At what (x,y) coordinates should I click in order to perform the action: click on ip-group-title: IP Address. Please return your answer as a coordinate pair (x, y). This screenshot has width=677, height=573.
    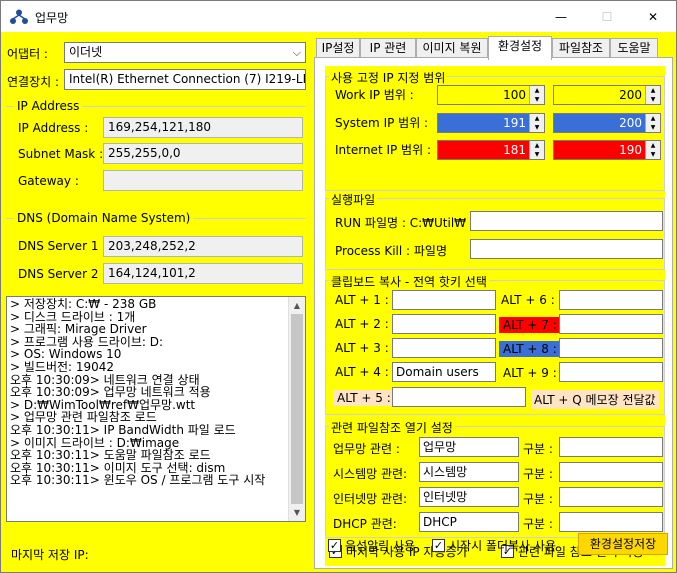
    Looking at the image, I should click on (48, 106).